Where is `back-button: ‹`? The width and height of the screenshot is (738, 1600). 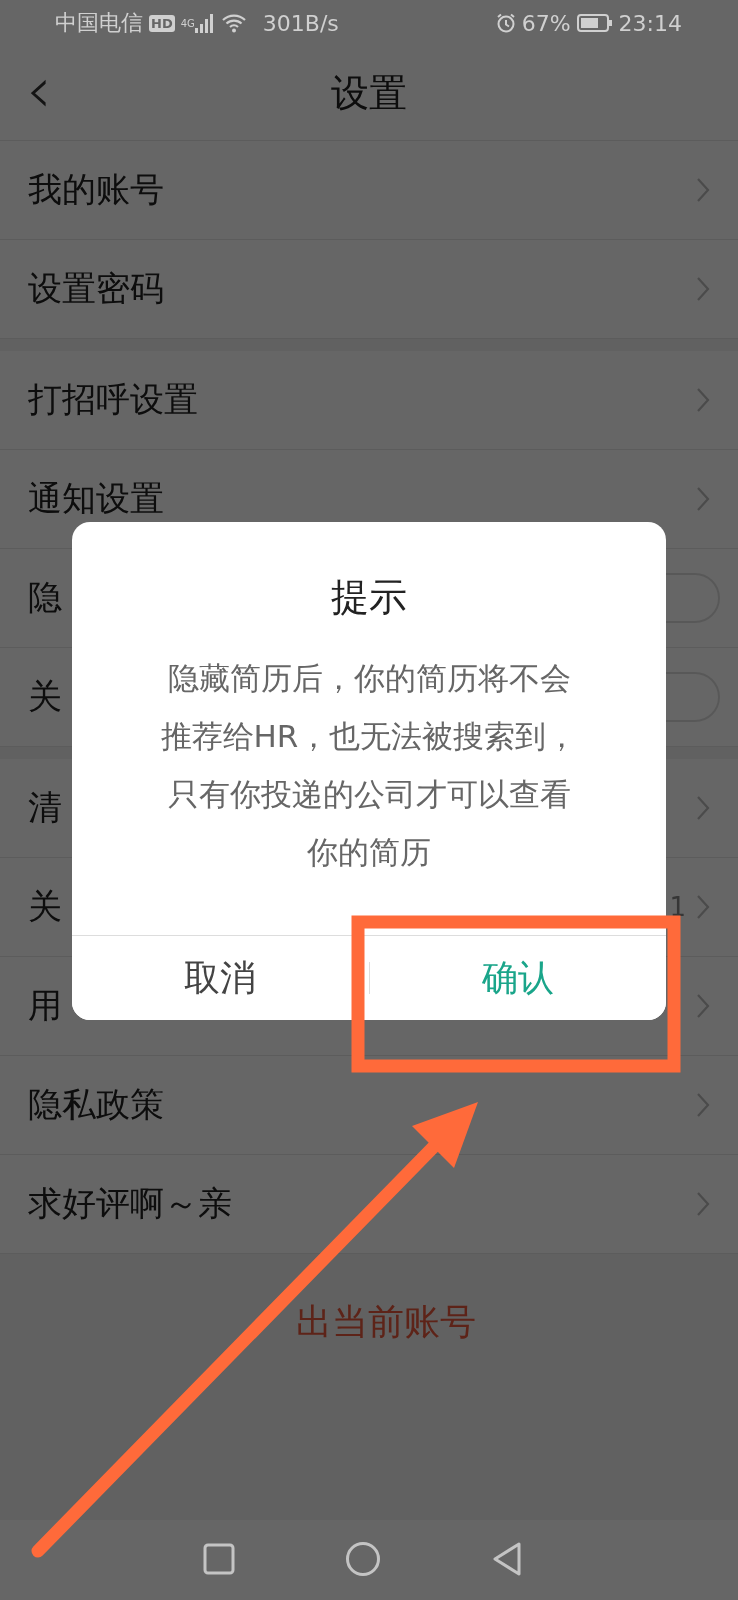
back-button: ‹ is located at coordinates (39, 90).